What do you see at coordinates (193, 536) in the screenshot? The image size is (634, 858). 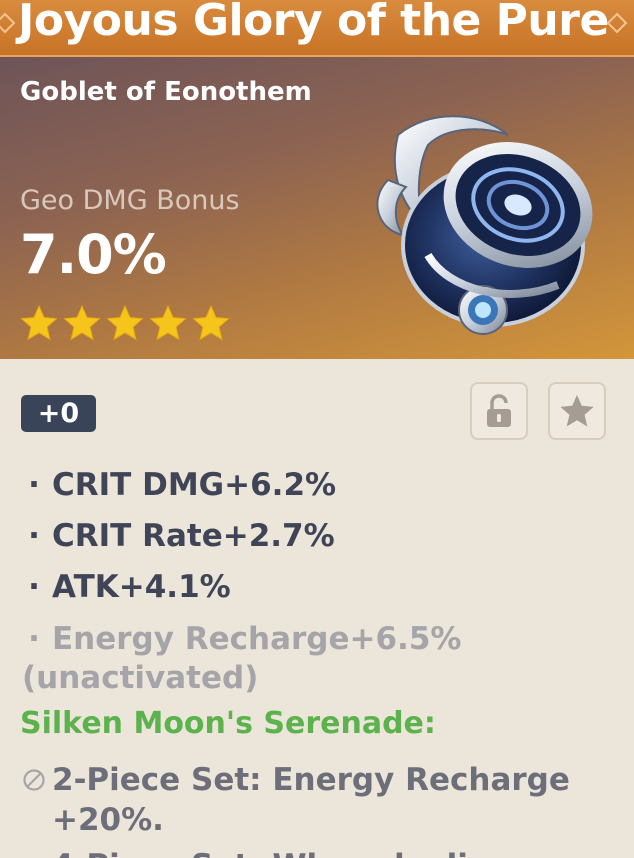 I see `substat-text: CRIT Rate+2.7%` at bounding box center [193, 536].